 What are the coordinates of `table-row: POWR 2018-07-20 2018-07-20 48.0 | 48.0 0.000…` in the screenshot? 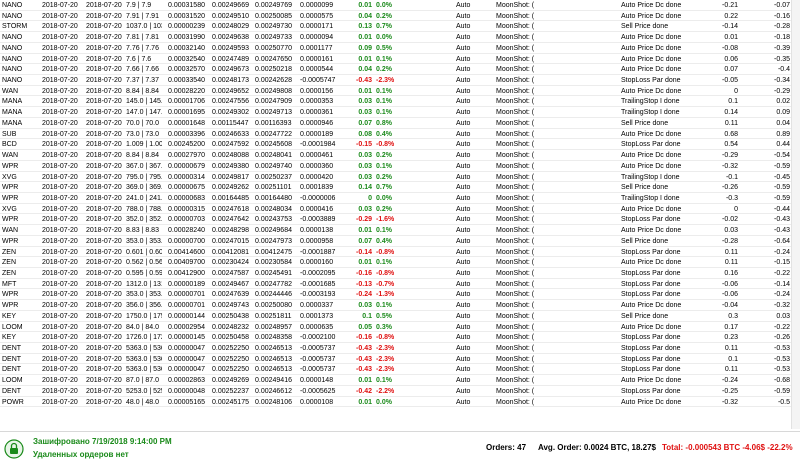 It's located at (400, 402).